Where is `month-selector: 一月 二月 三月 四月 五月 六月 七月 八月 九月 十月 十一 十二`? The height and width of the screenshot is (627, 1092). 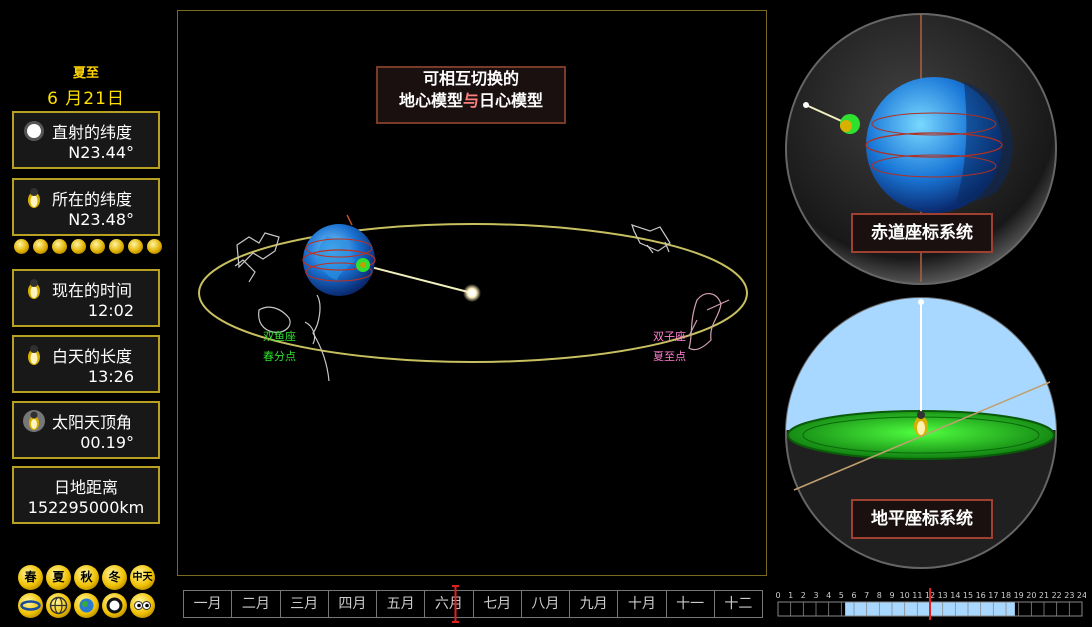 month-selector: 一月 二月 三月 四月 五月 六月 七月 八月 九月 十月 十一 十二 is located at coordinates (473, 604).